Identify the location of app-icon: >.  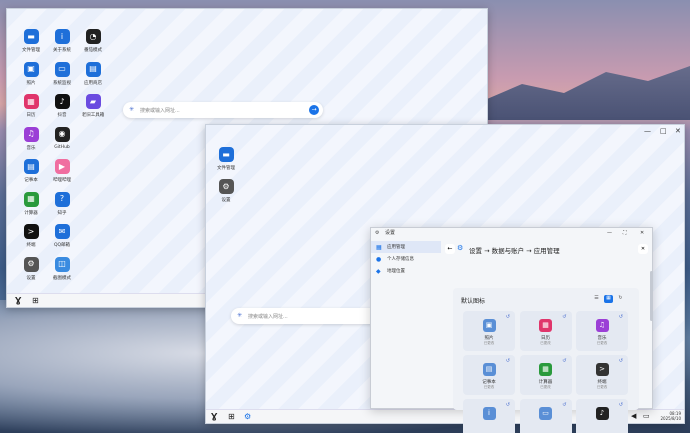
(602, 369).